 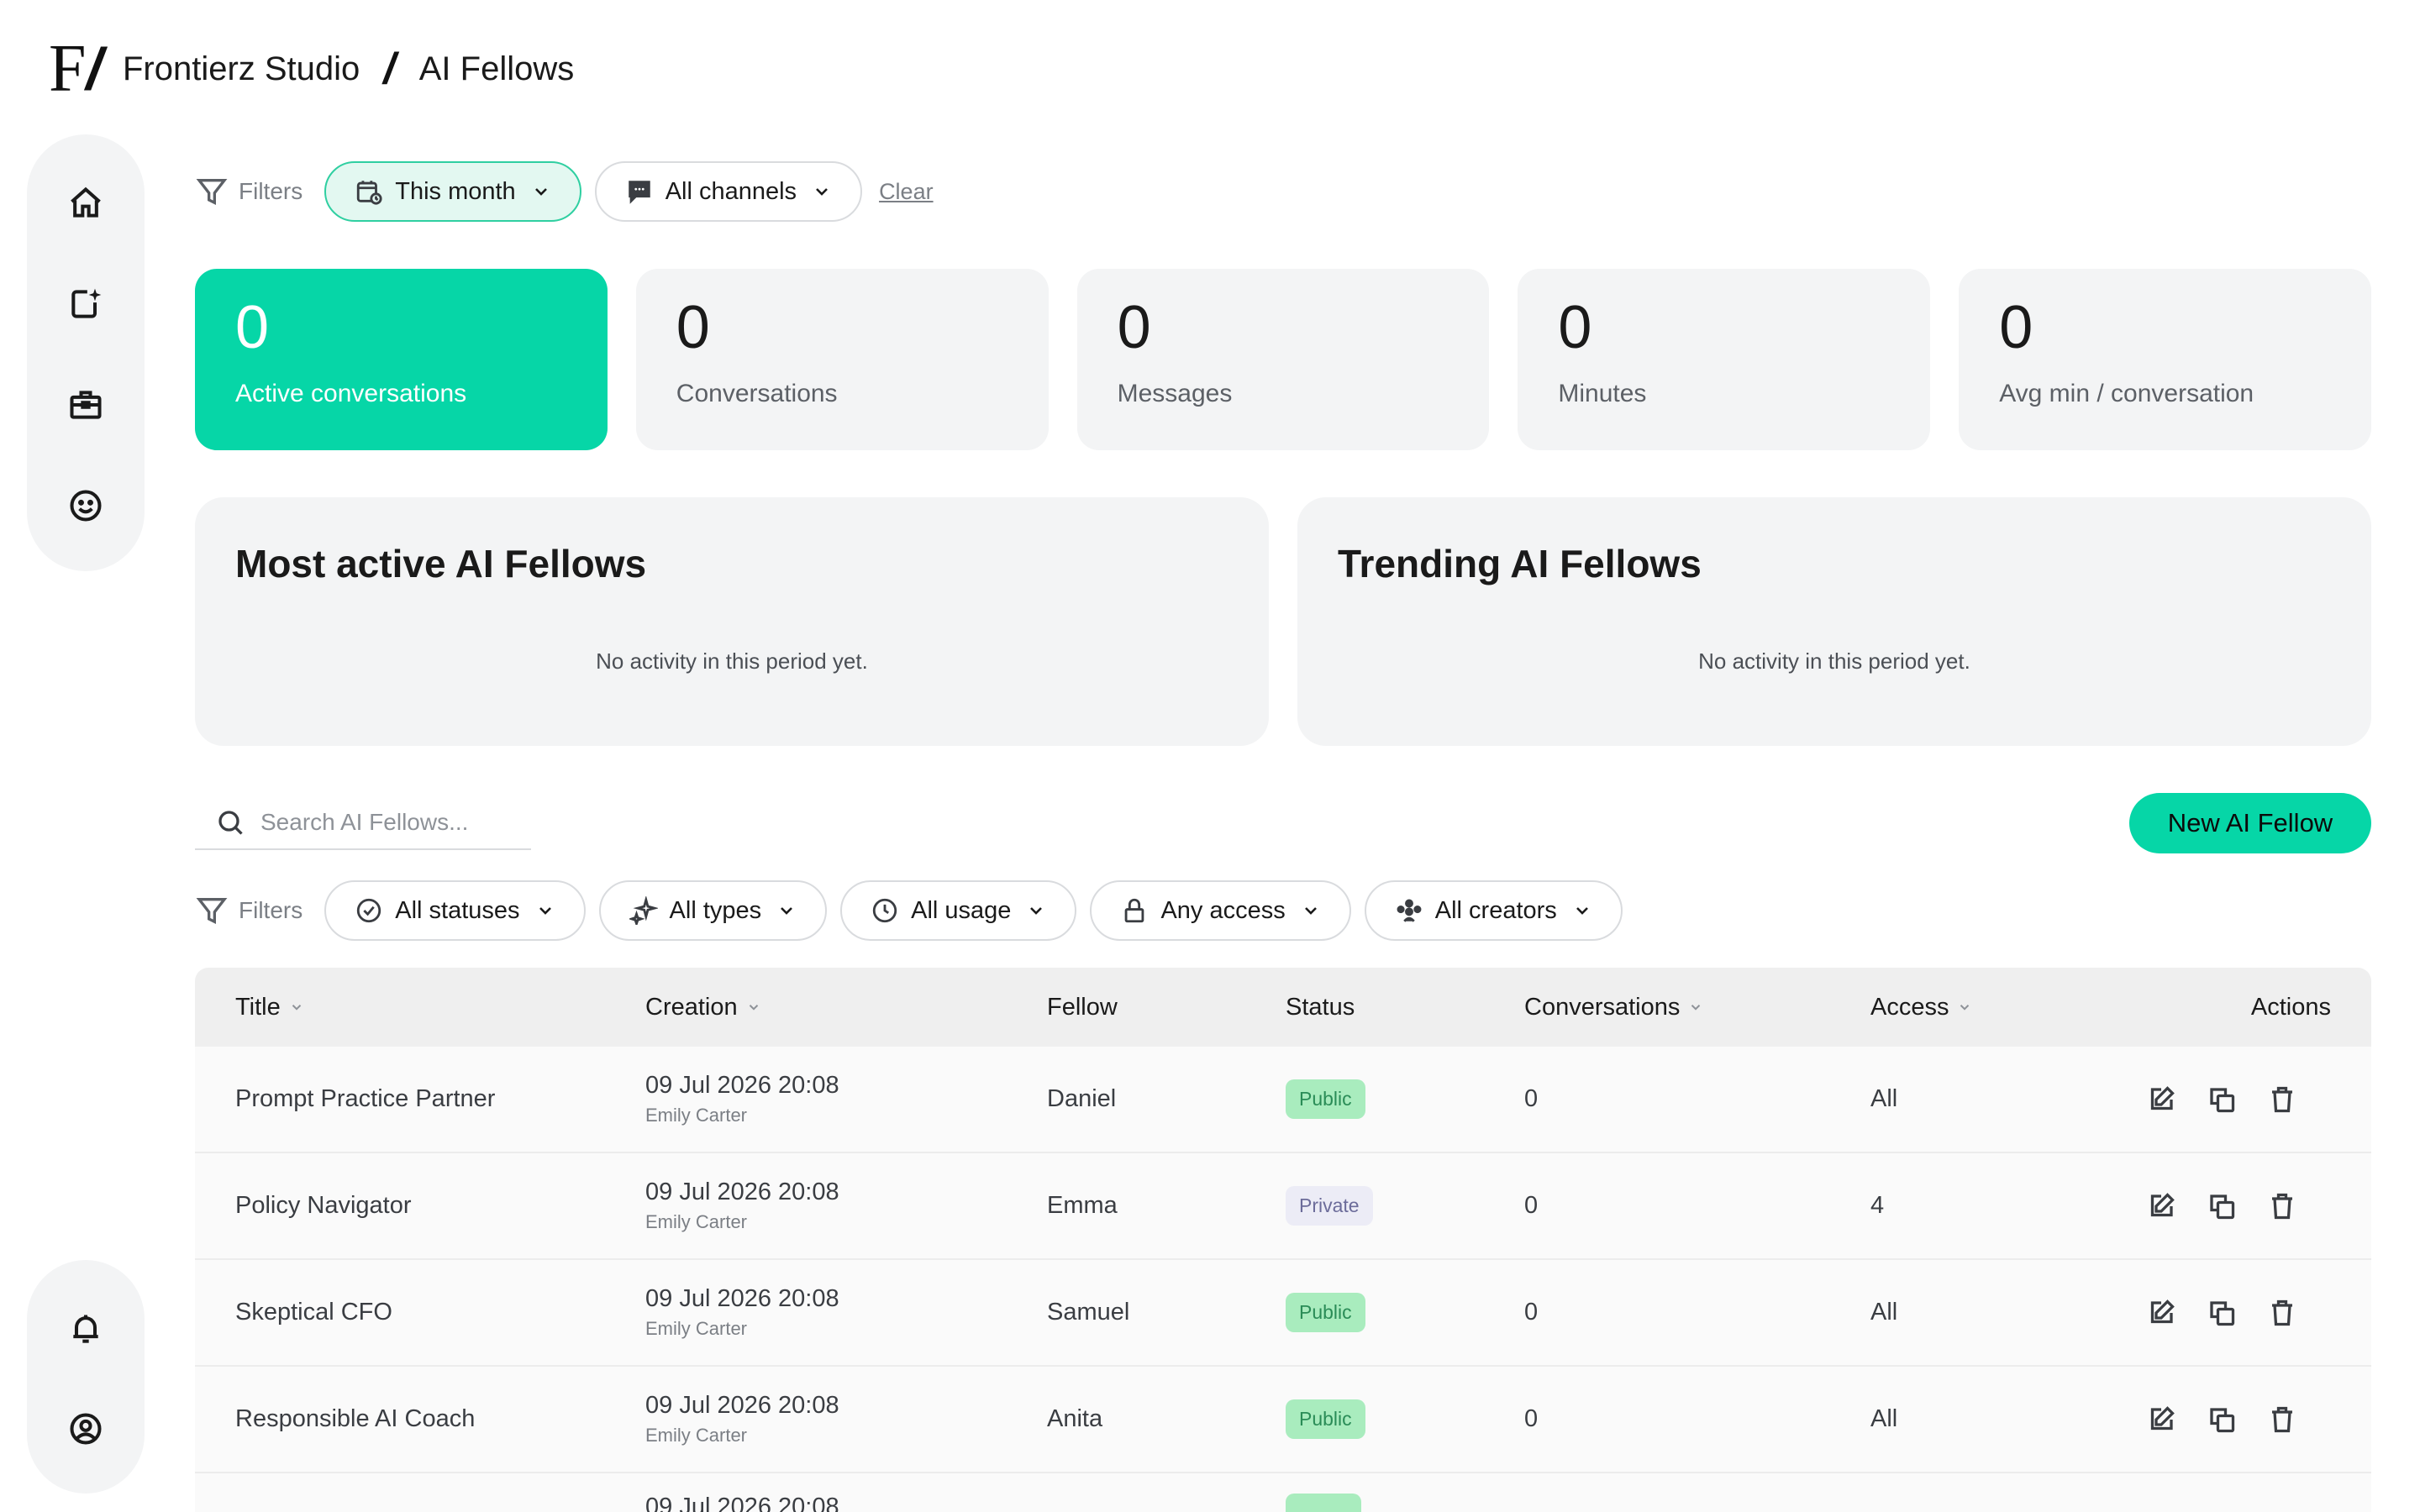 I want to click on column-label: Fellow, so click(x=1082, y=1007).